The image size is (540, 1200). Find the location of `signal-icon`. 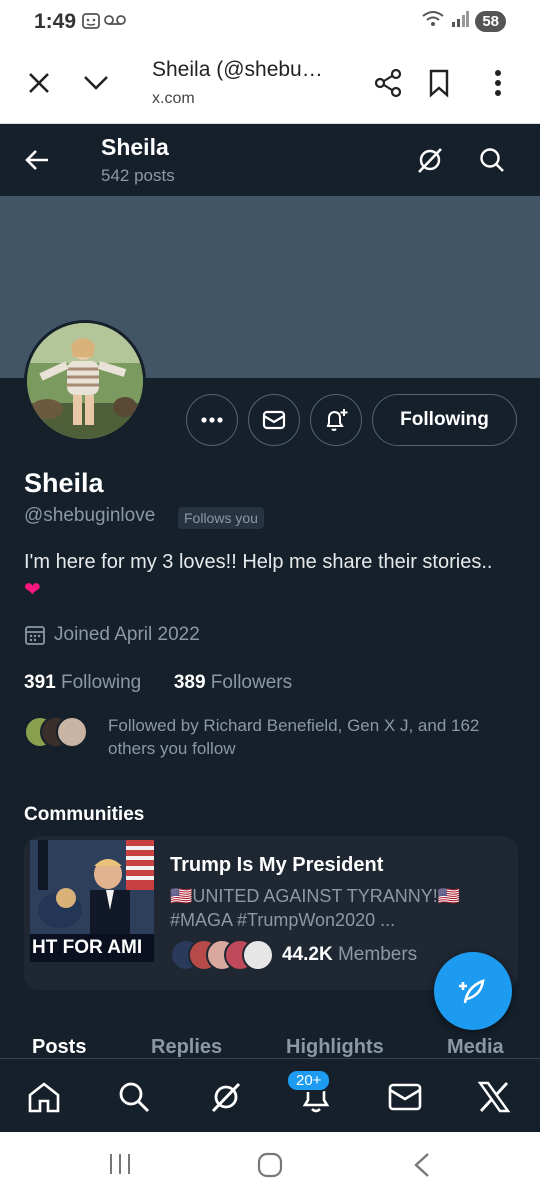

signal-icon is located at coordinates (460, 21).